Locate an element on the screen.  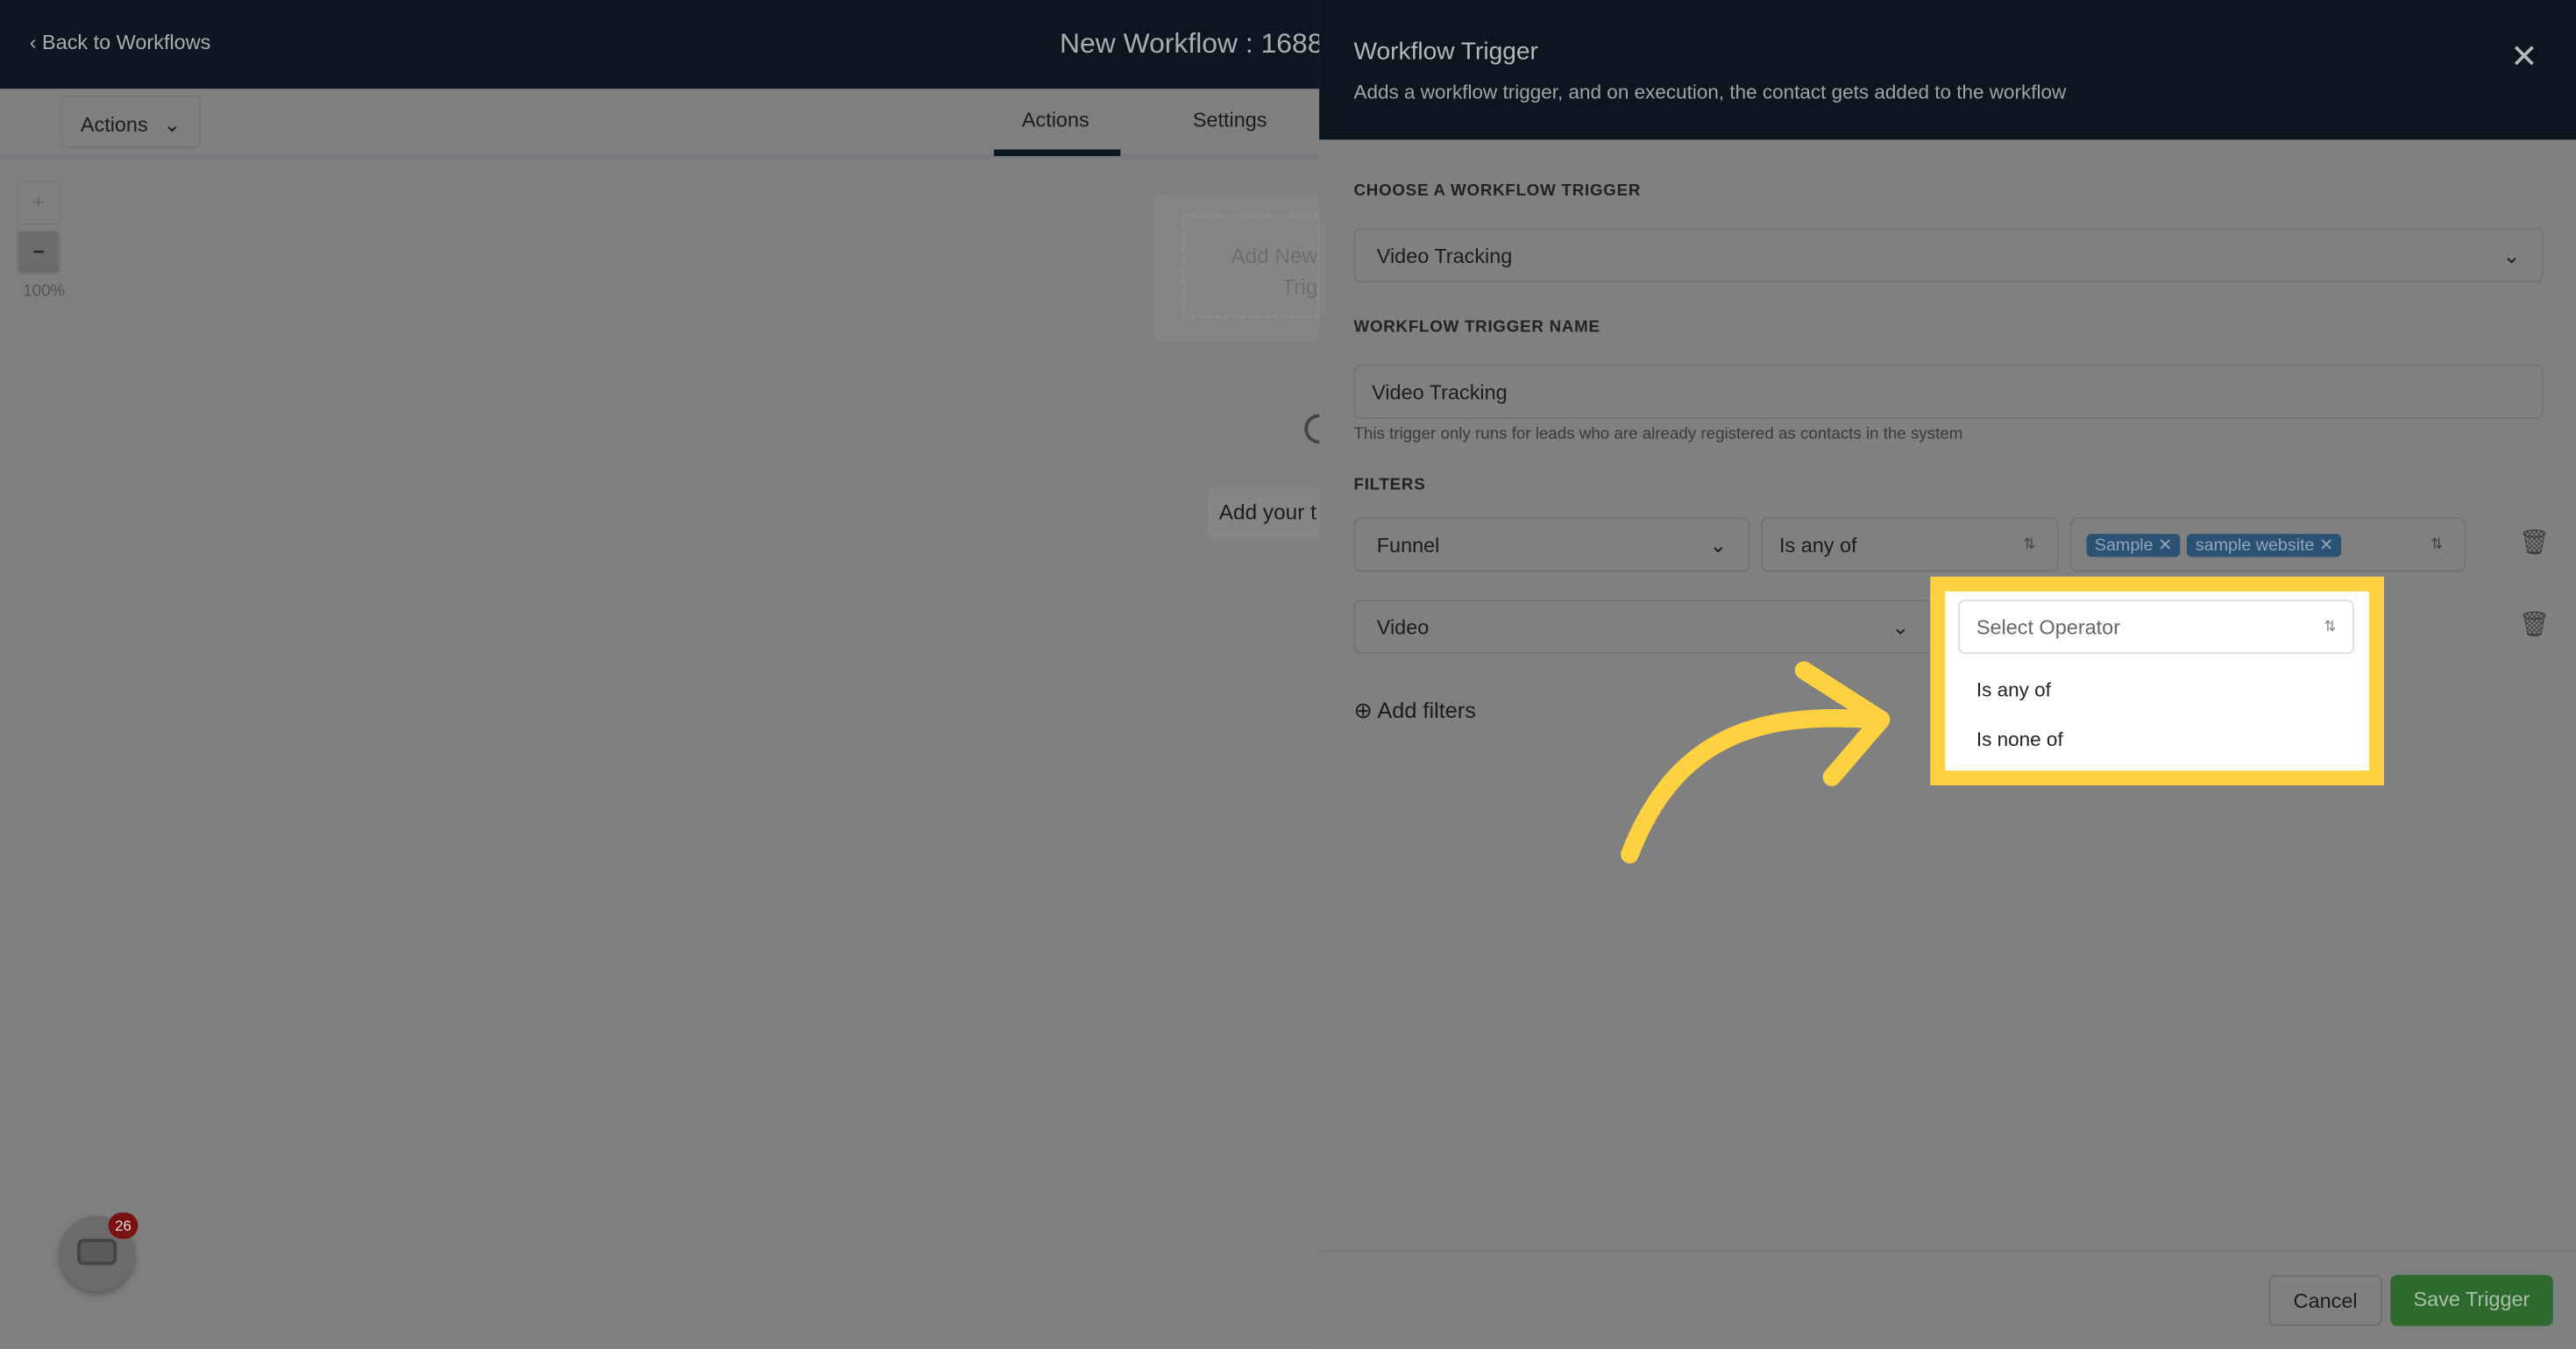
tab-settings: Settings is located at coordinates (1230, 120).